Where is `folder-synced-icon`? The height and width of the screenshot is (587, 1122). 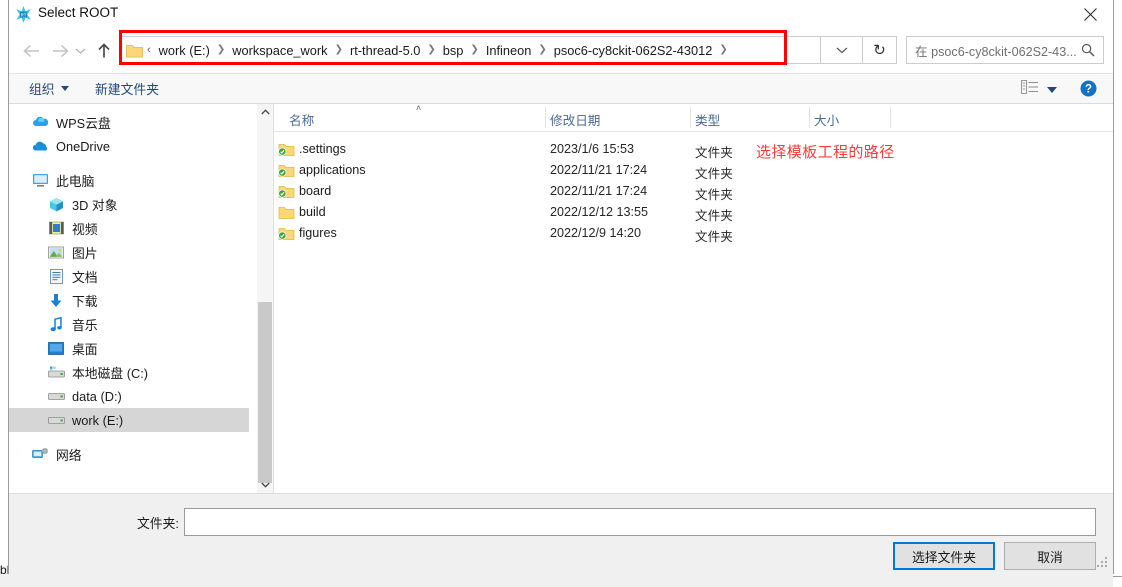 folder-synced-icon is located at coordinates (286, 170).